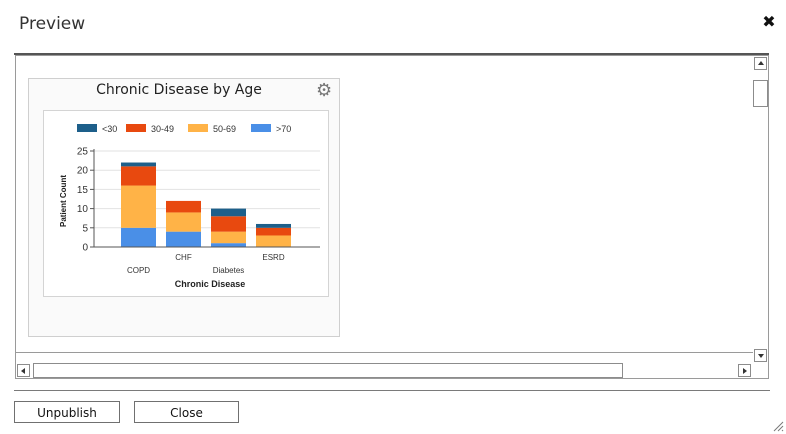  I want to click on y-tick-label: 0, so click(85, 248).